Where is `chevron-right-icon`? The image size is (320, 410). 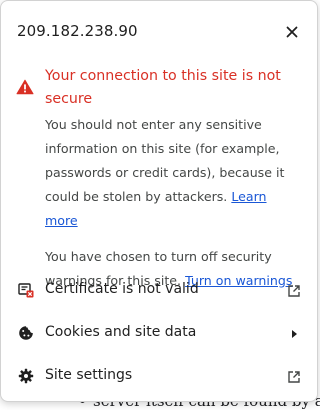
chevron-right-icon is located at coordinates (294, 333).